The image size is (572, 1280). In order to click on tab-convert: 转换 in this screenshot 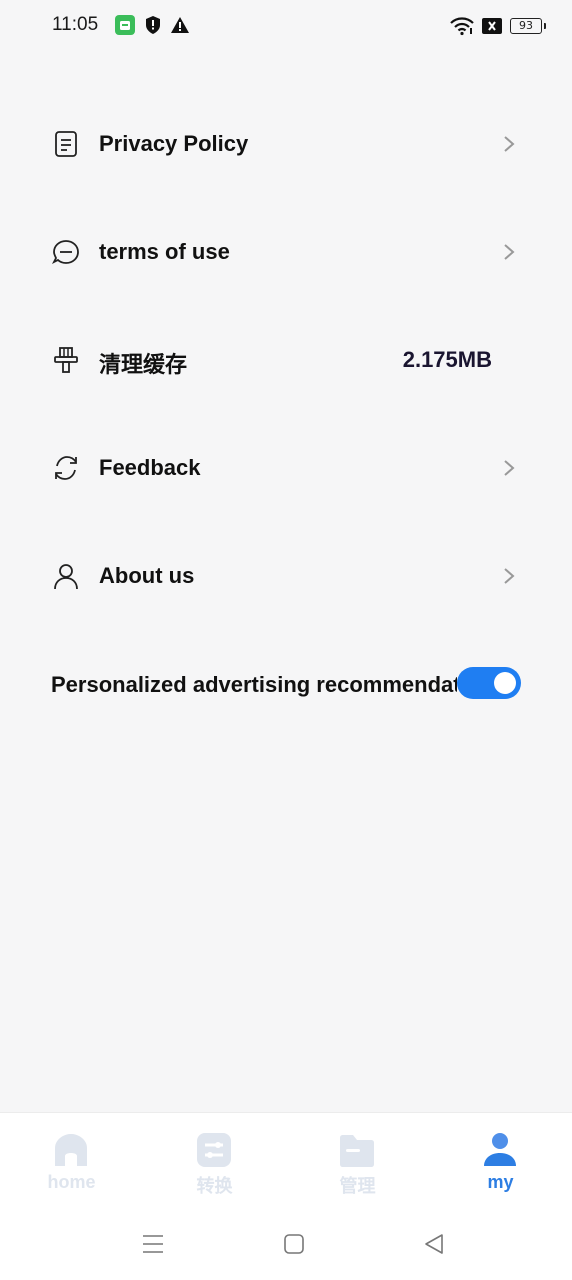, I will do `click(214, 1159)`.